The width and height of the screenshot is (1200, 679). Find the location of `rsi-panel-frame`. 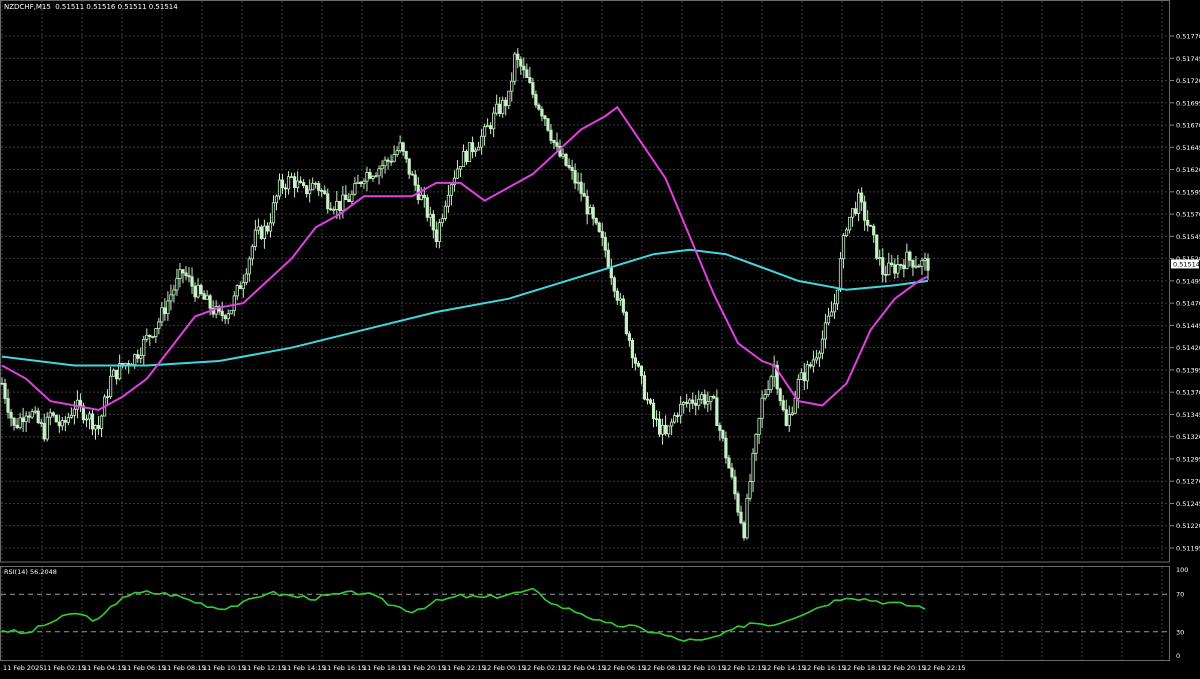

rsi-panel-frame is located at coordinates (585, 613).